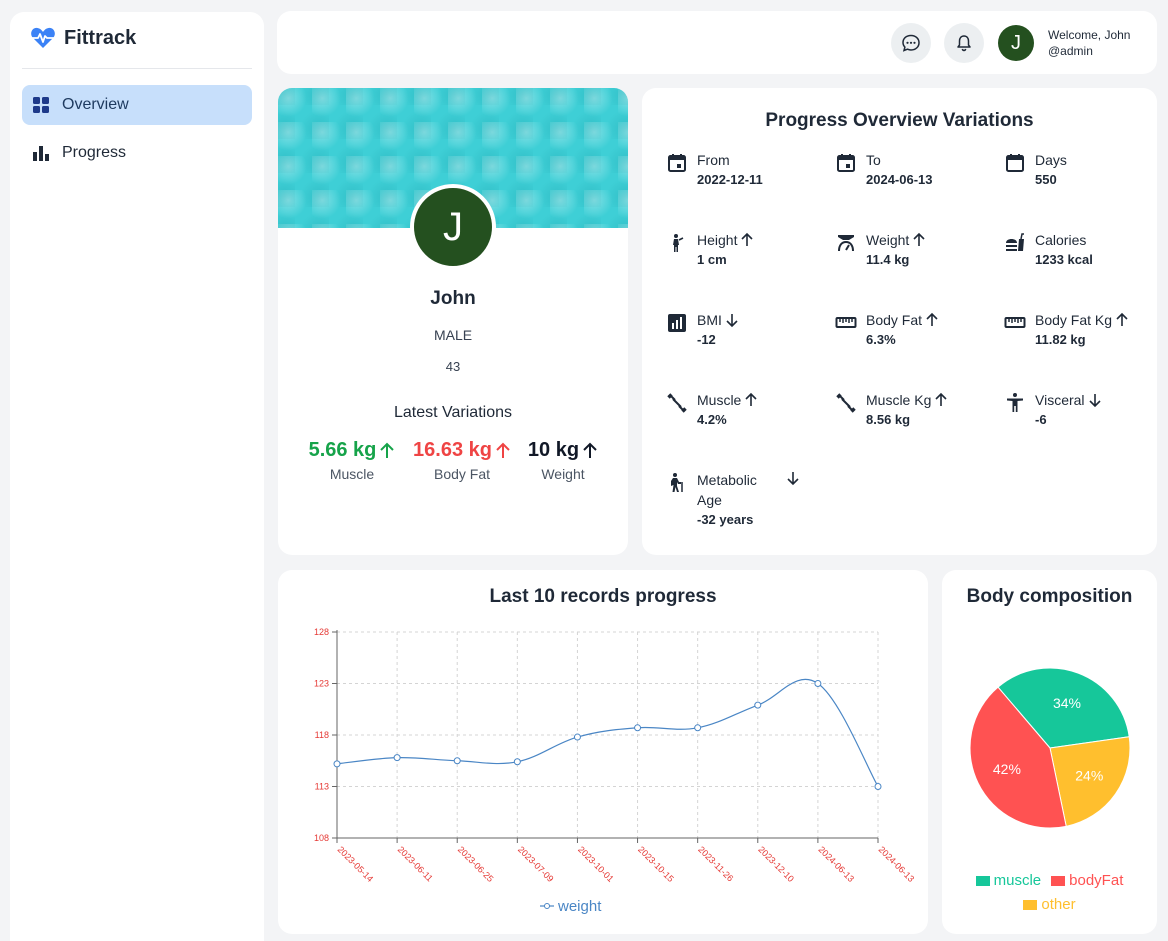  I want to click on variation-muscle: 5.66 kg Muscle, so click(352, 460).